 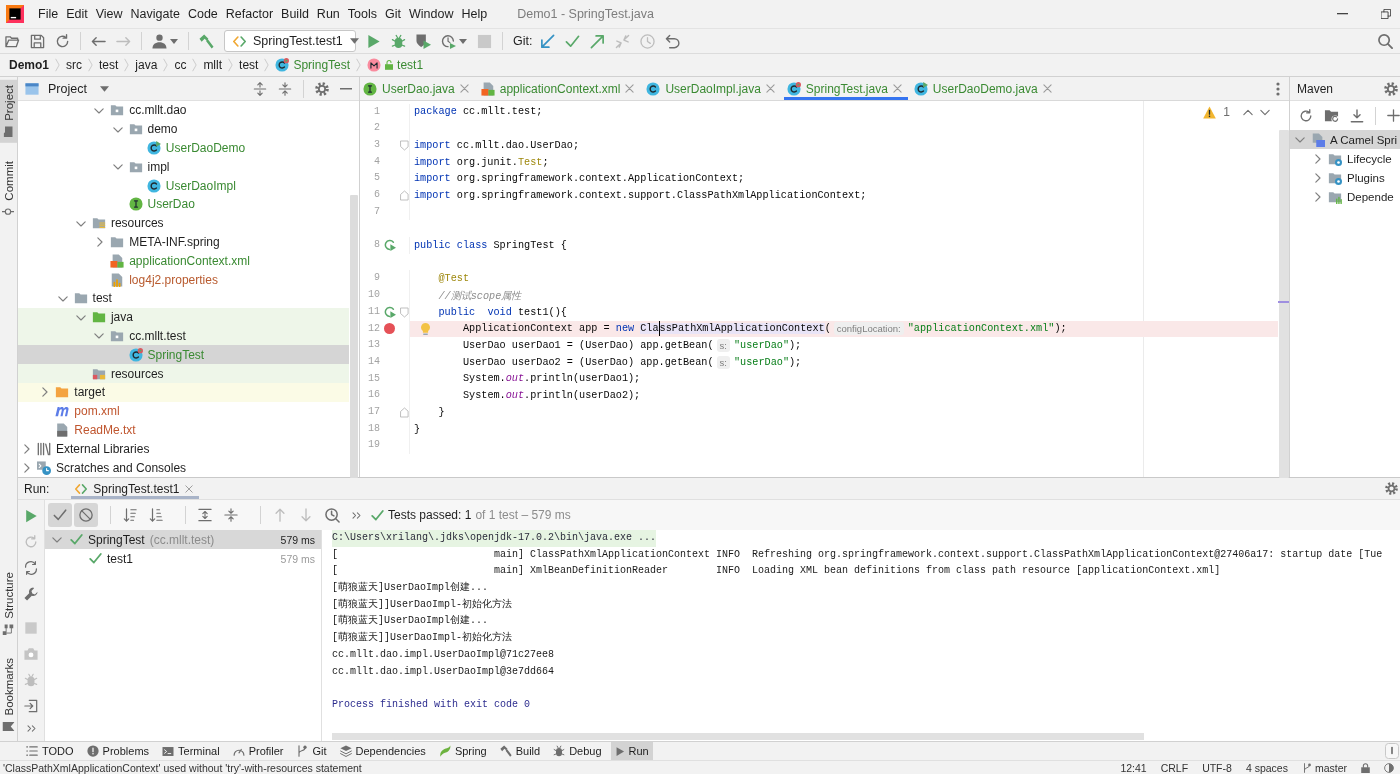 I want to click on tree-item: ReadMe.txt, so click(x=183, y=430).